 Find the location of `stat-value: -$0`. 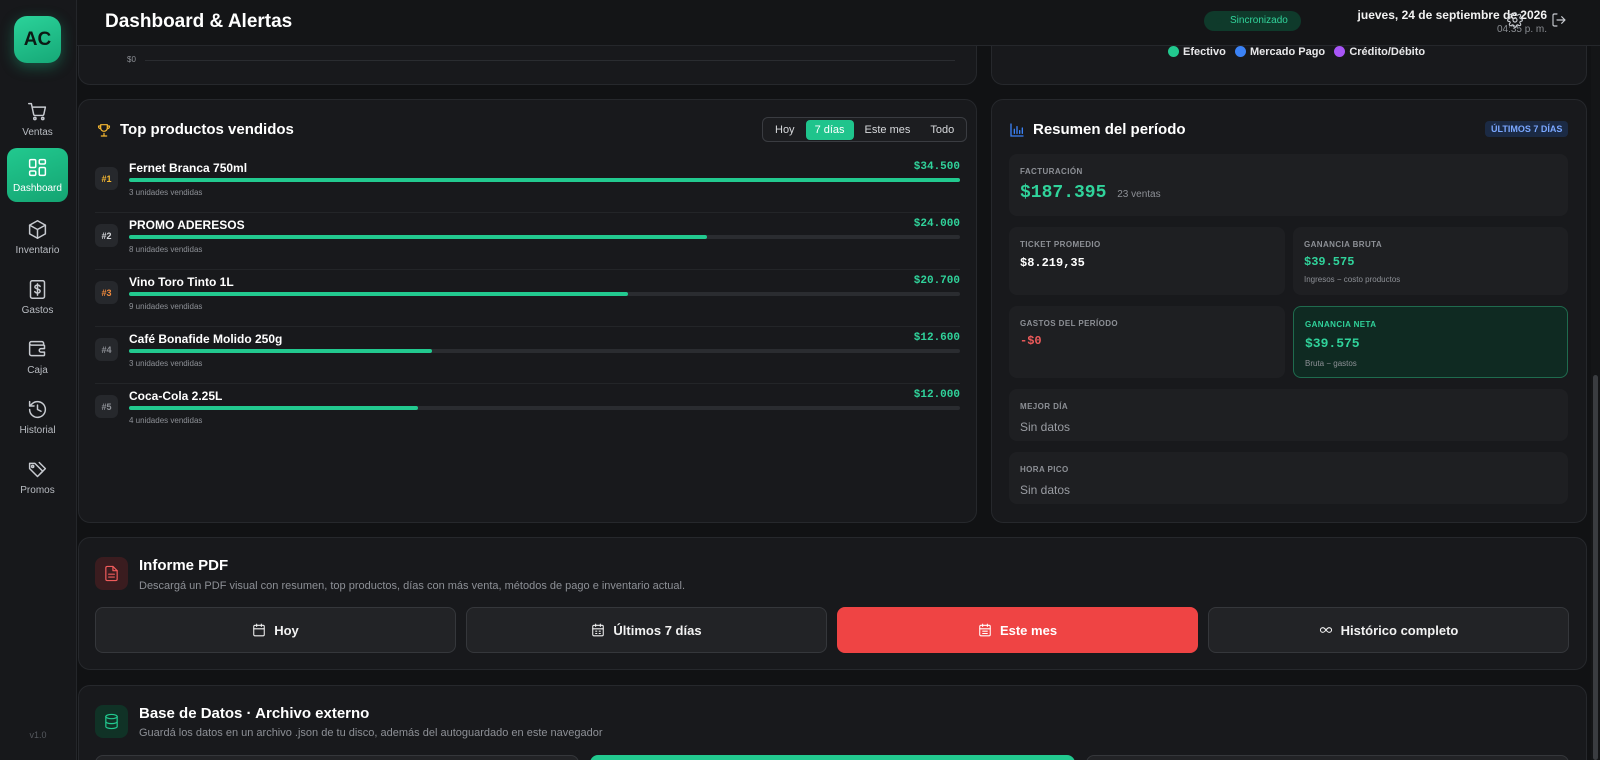

stat-value: -$0 is located at coordinates (1031, 341).